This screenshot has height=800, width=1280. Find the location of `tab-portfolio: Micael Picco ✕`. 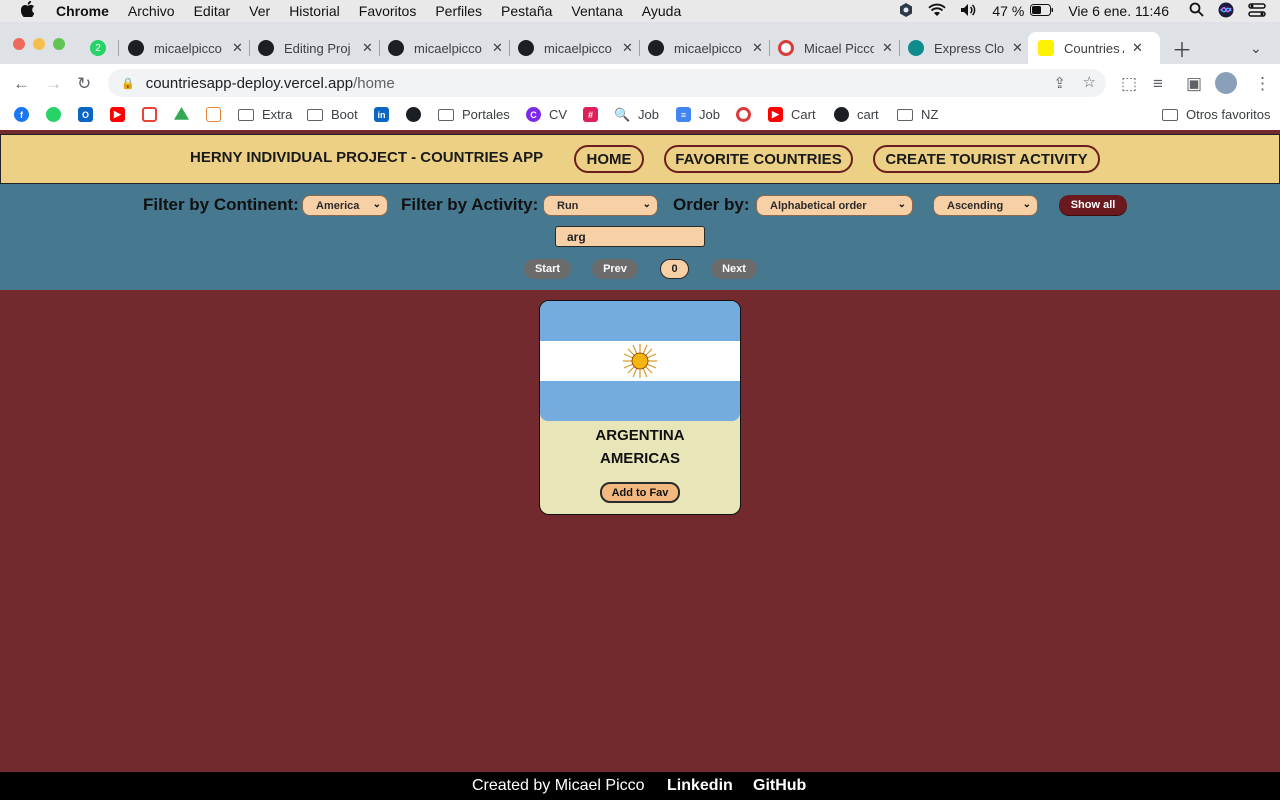

tab-portfolio: Micael Picco ✕ is located at coordinates (835, 48).